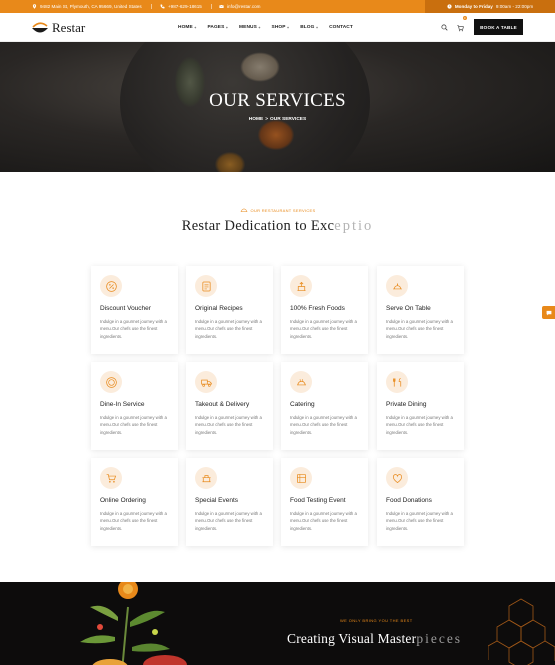 The image size is (555, 665). Describe the element at coordinates (125, 308) in the screenshot. I see `service-title: Discount Voucher` at that location.